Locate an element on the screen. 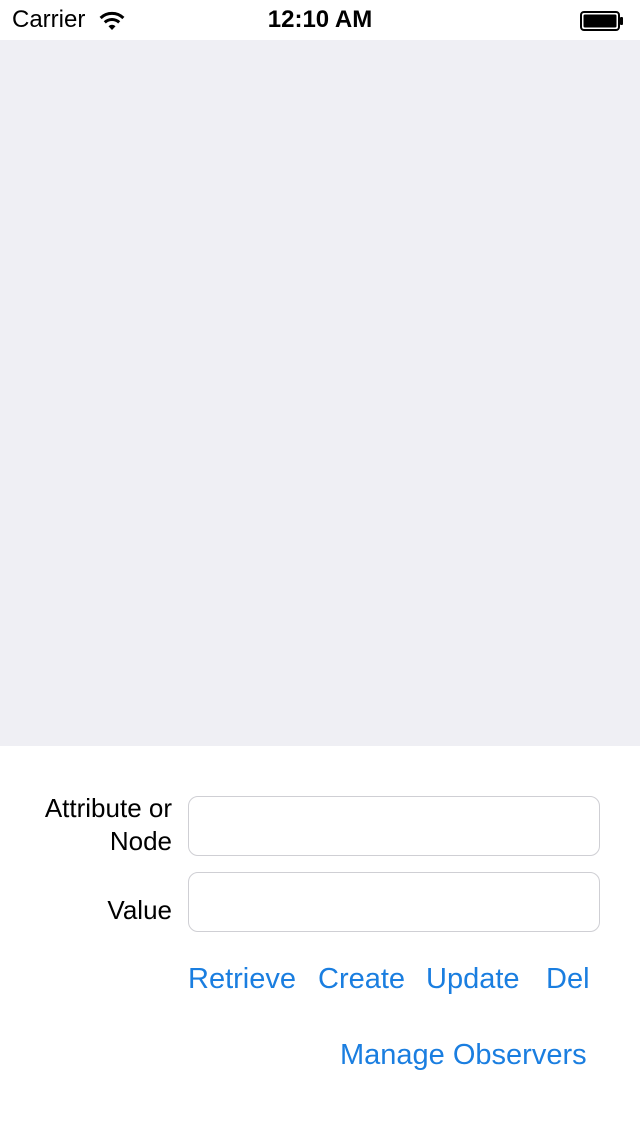 The height and width of the screenshot is (1136, 640). status-bar: Carrier 12:10 AM is located at coordinates (320, 20).